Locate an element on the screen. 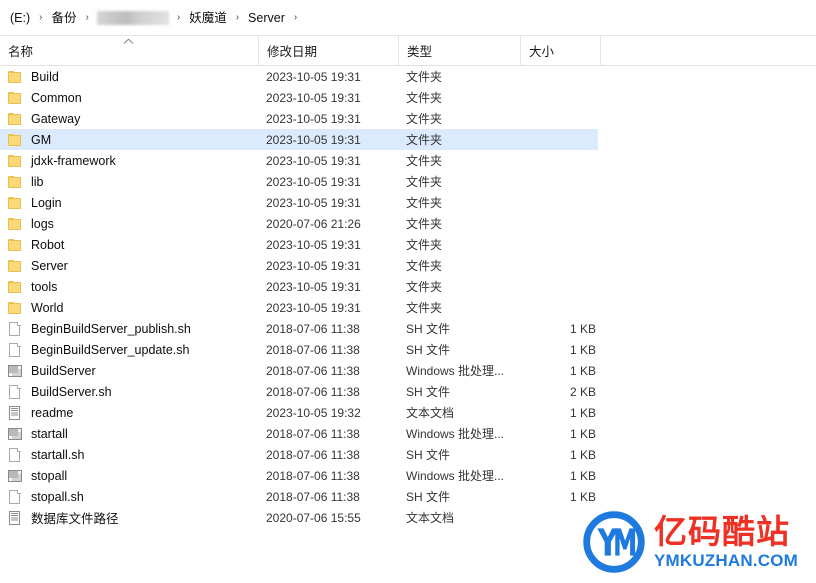 This screenshot has height=583, width=816. file-name-cell: lib is located at coordinates (133, 182).